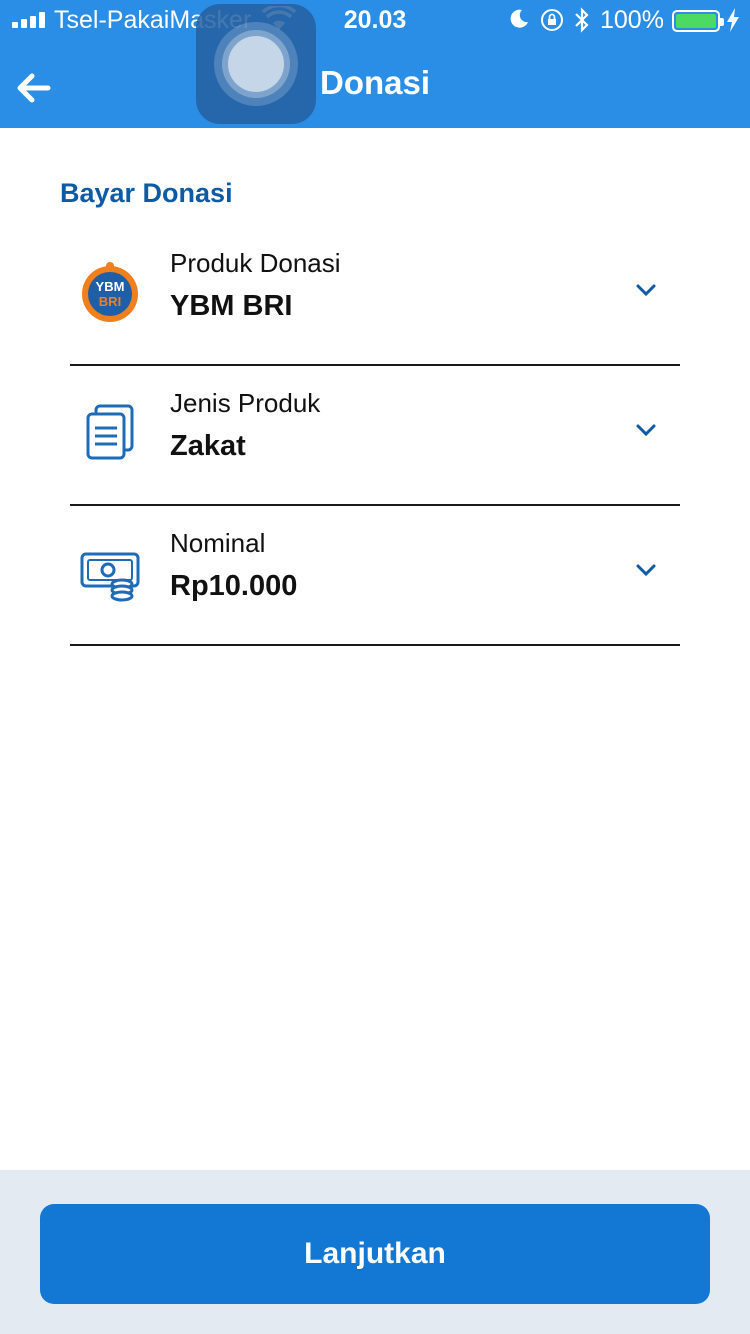 Image resolution: width=750 pixels, height=1334 pixels. Describe the element at coordinates (375, 436) in the screenshot. I see `jenis-produk-field: Jenis Produk Zakat` at that location.